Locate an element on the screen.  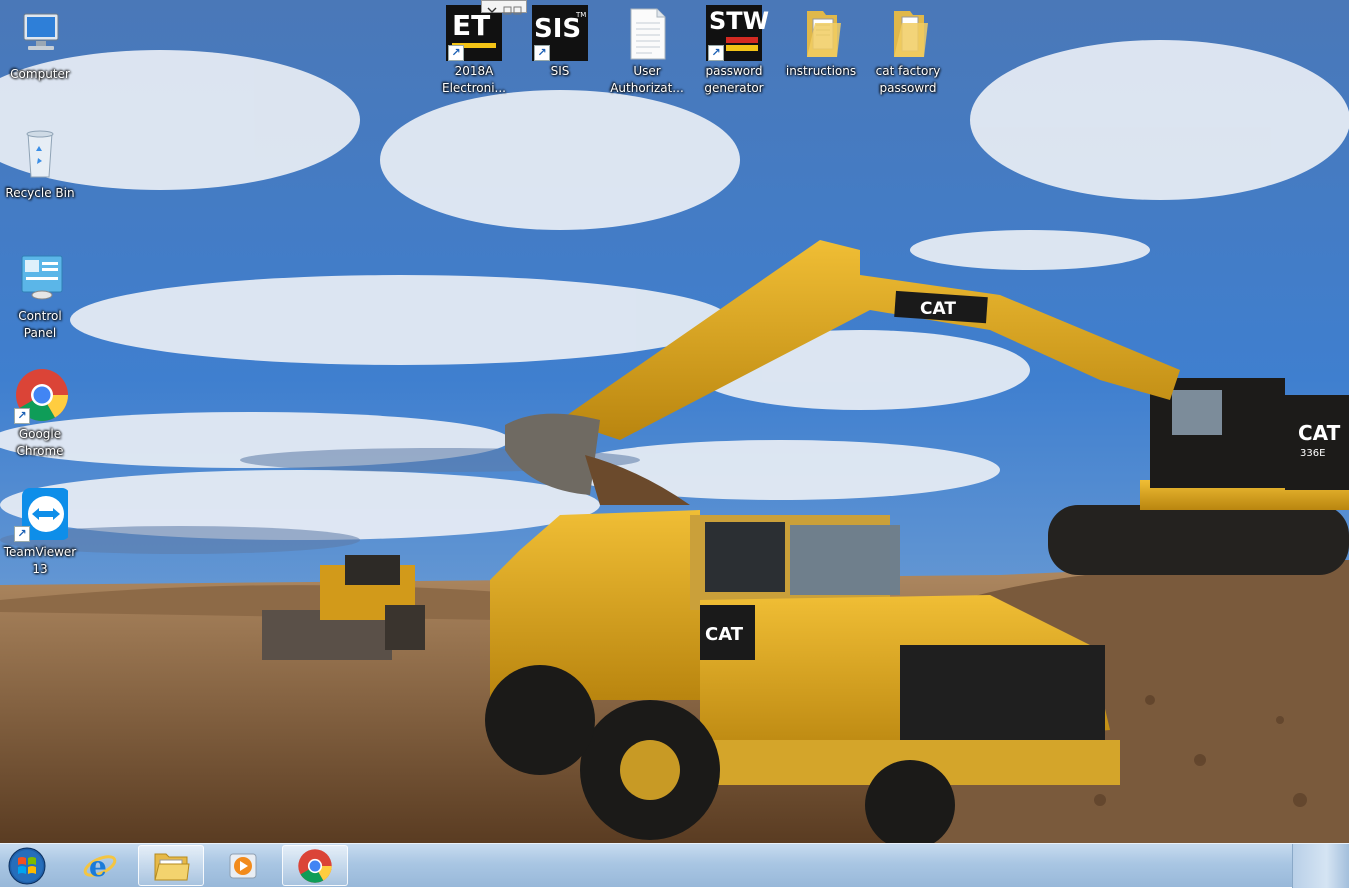
desktop-icon-label: instructions is located at coordinates (821, 71).